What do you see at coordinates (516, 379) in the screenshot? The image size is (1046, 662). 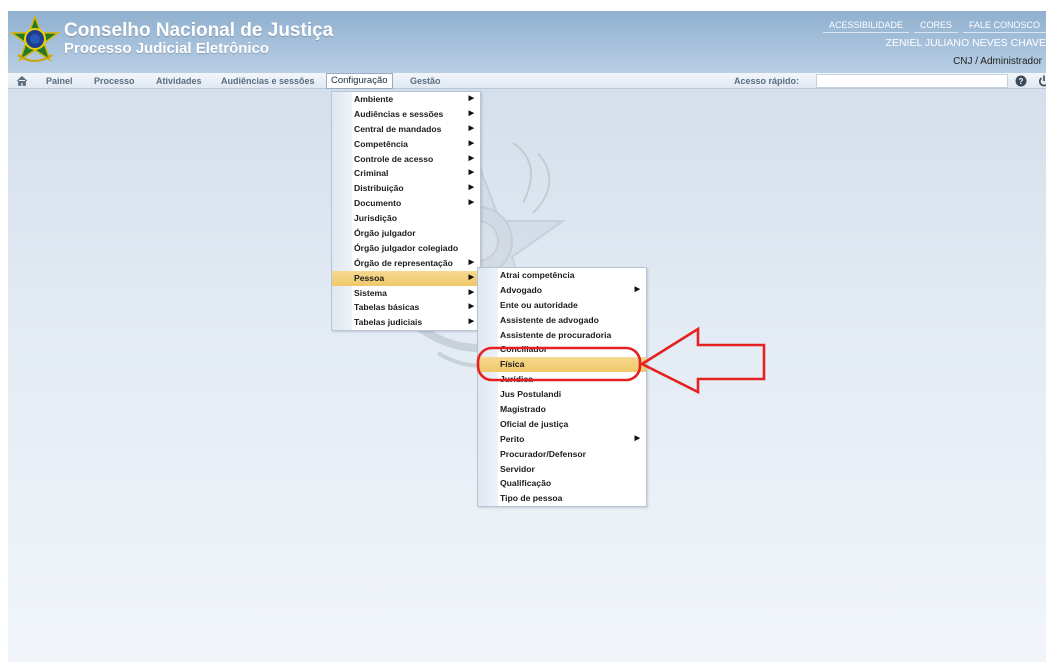 I see `pessoa-menu-item-label: Jurídica` at bounding box center [516, 379].